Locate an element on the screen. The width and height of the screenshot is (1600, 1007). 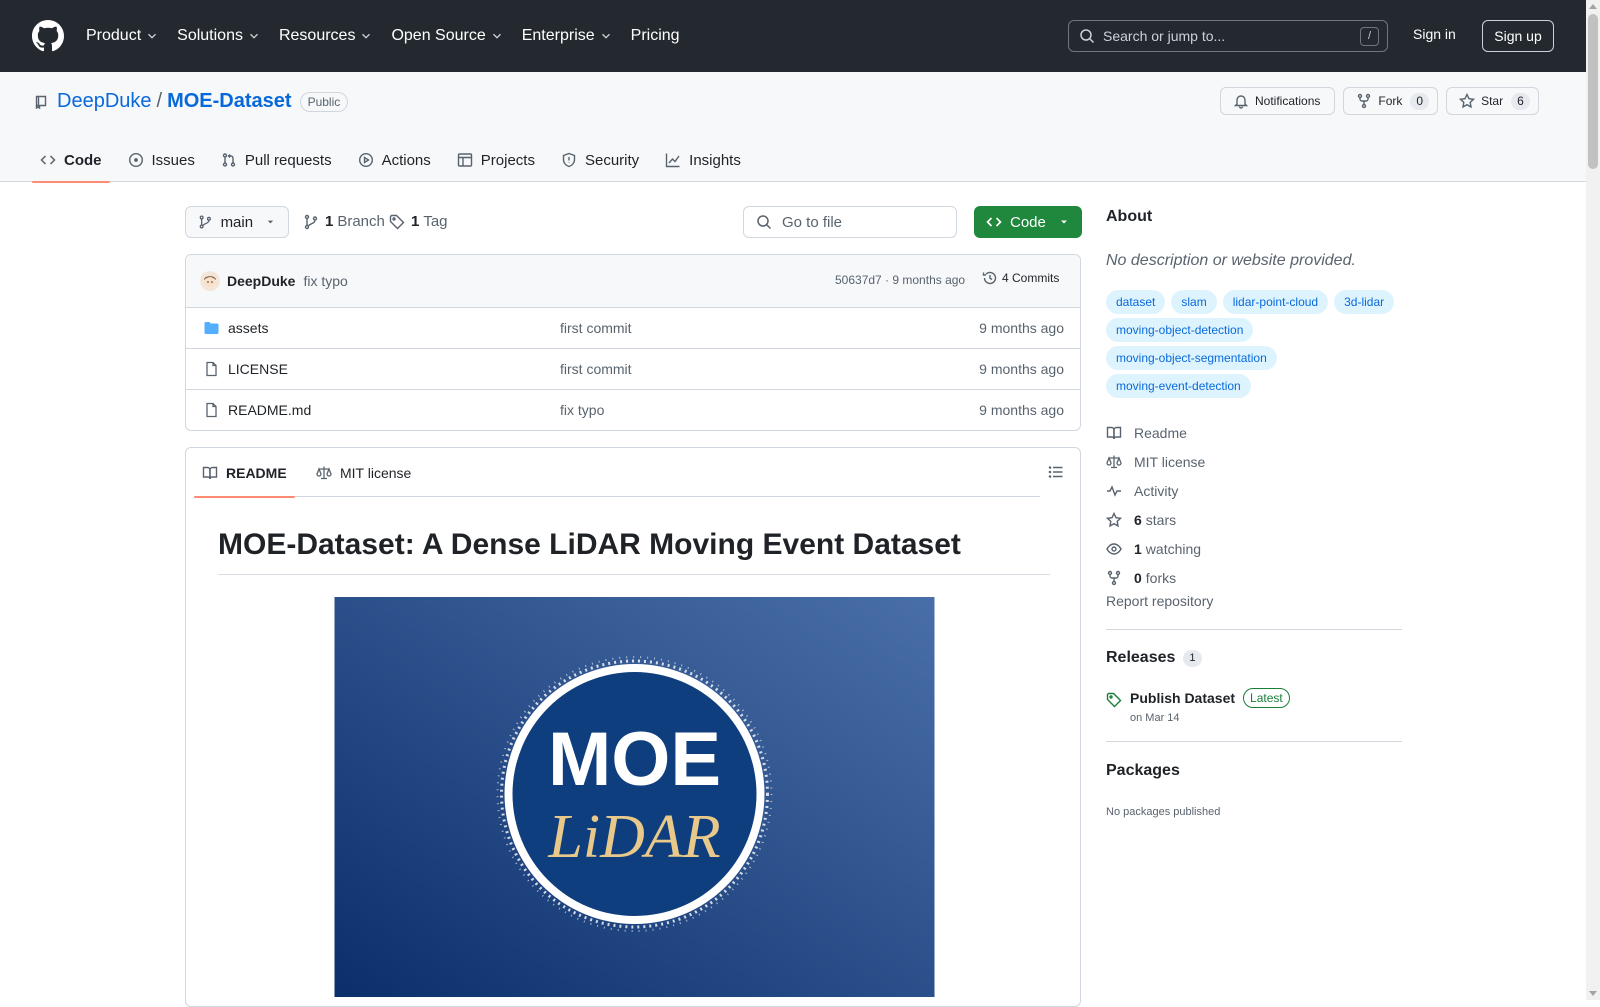
about-heading: About is located at coordinates (1129, 216).